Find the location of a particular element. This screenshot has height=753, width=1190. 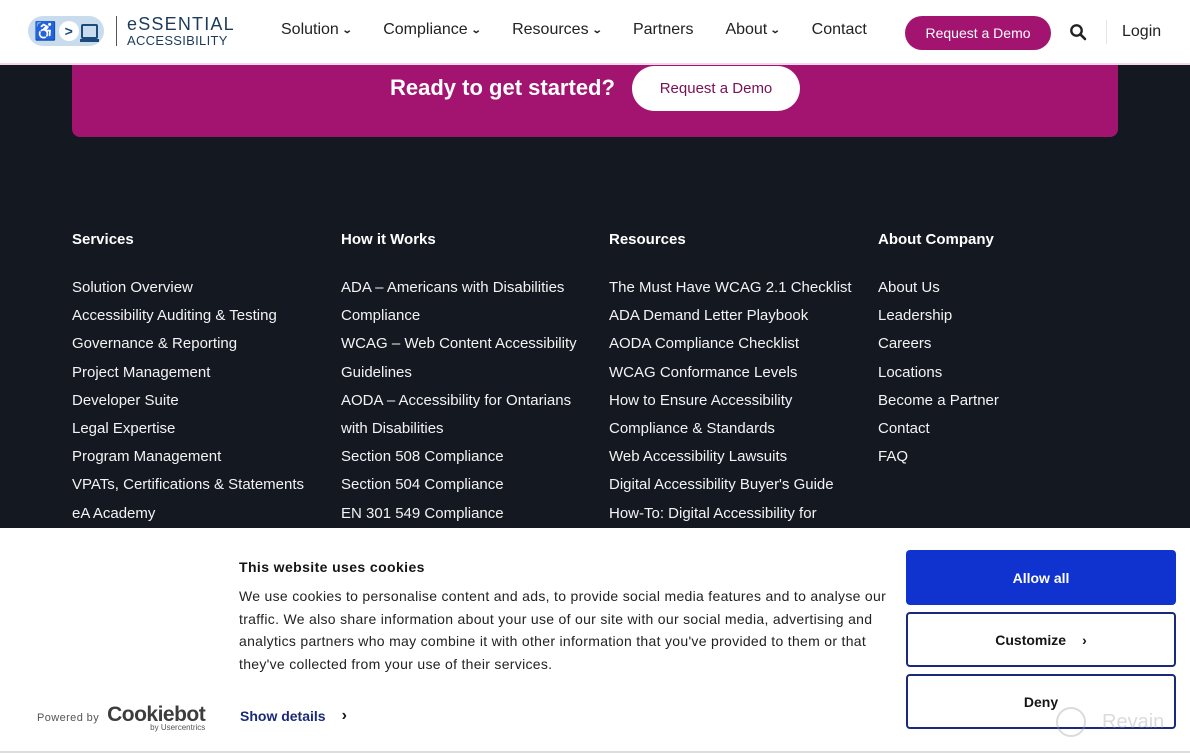

nav-label: About is located at coordinates (746, 29).